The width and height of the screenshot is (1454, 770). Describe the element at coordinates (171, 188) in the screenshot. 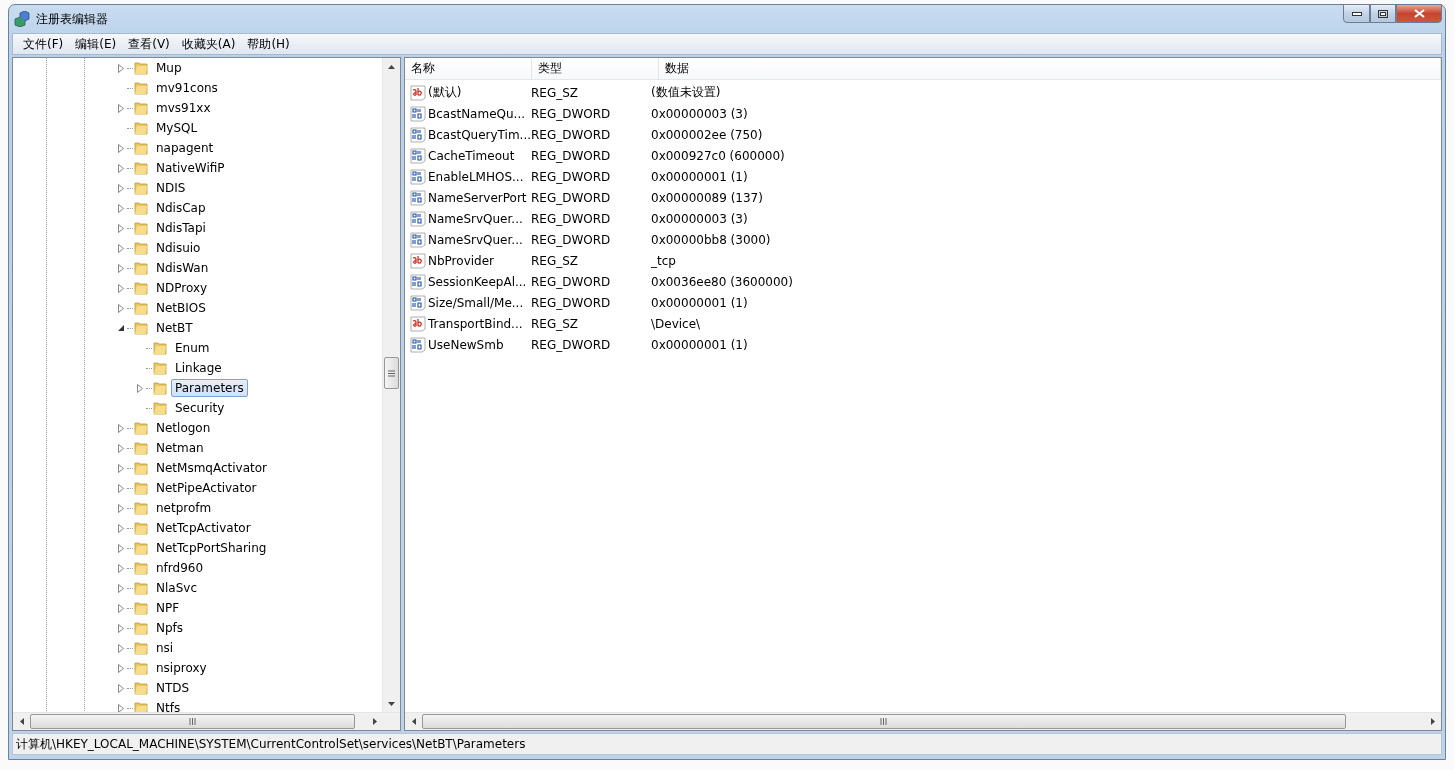

I see `tree-item: NDIS` at that location.